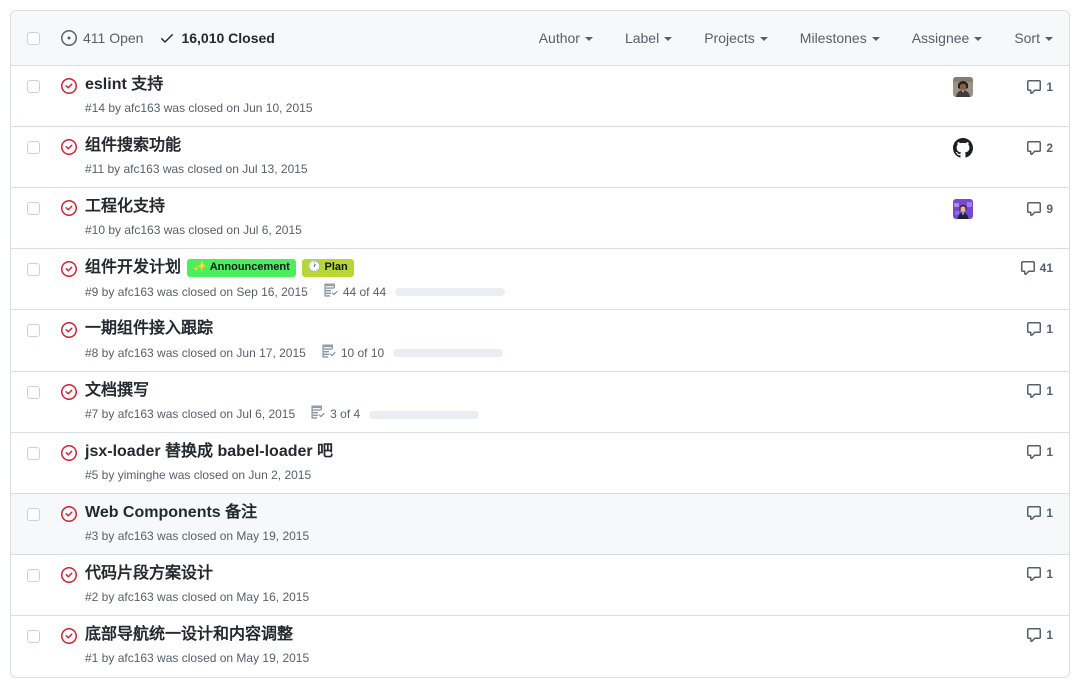  I want to click on select-all-checkbox, so click(33, 38).